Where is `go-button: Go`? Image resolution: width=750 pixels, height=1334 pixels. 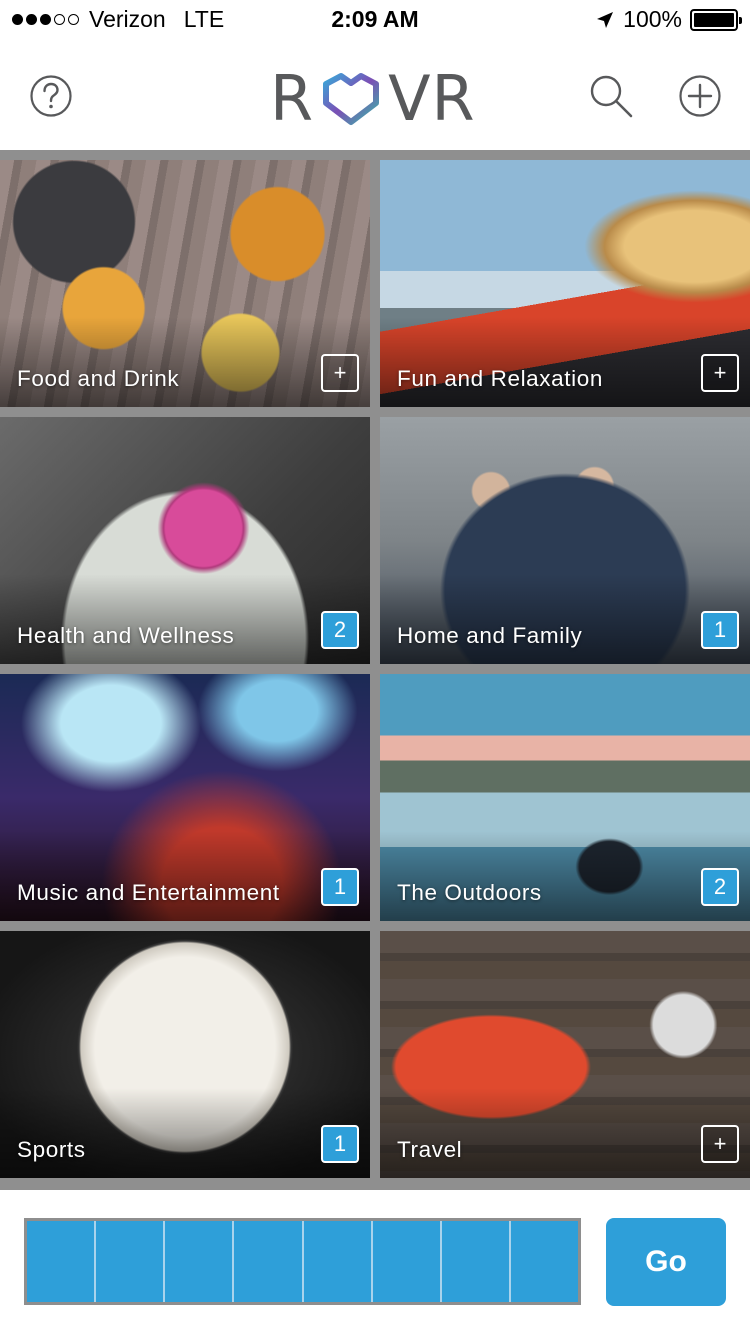 go-button: Go is located at coordinates (666, 1262).